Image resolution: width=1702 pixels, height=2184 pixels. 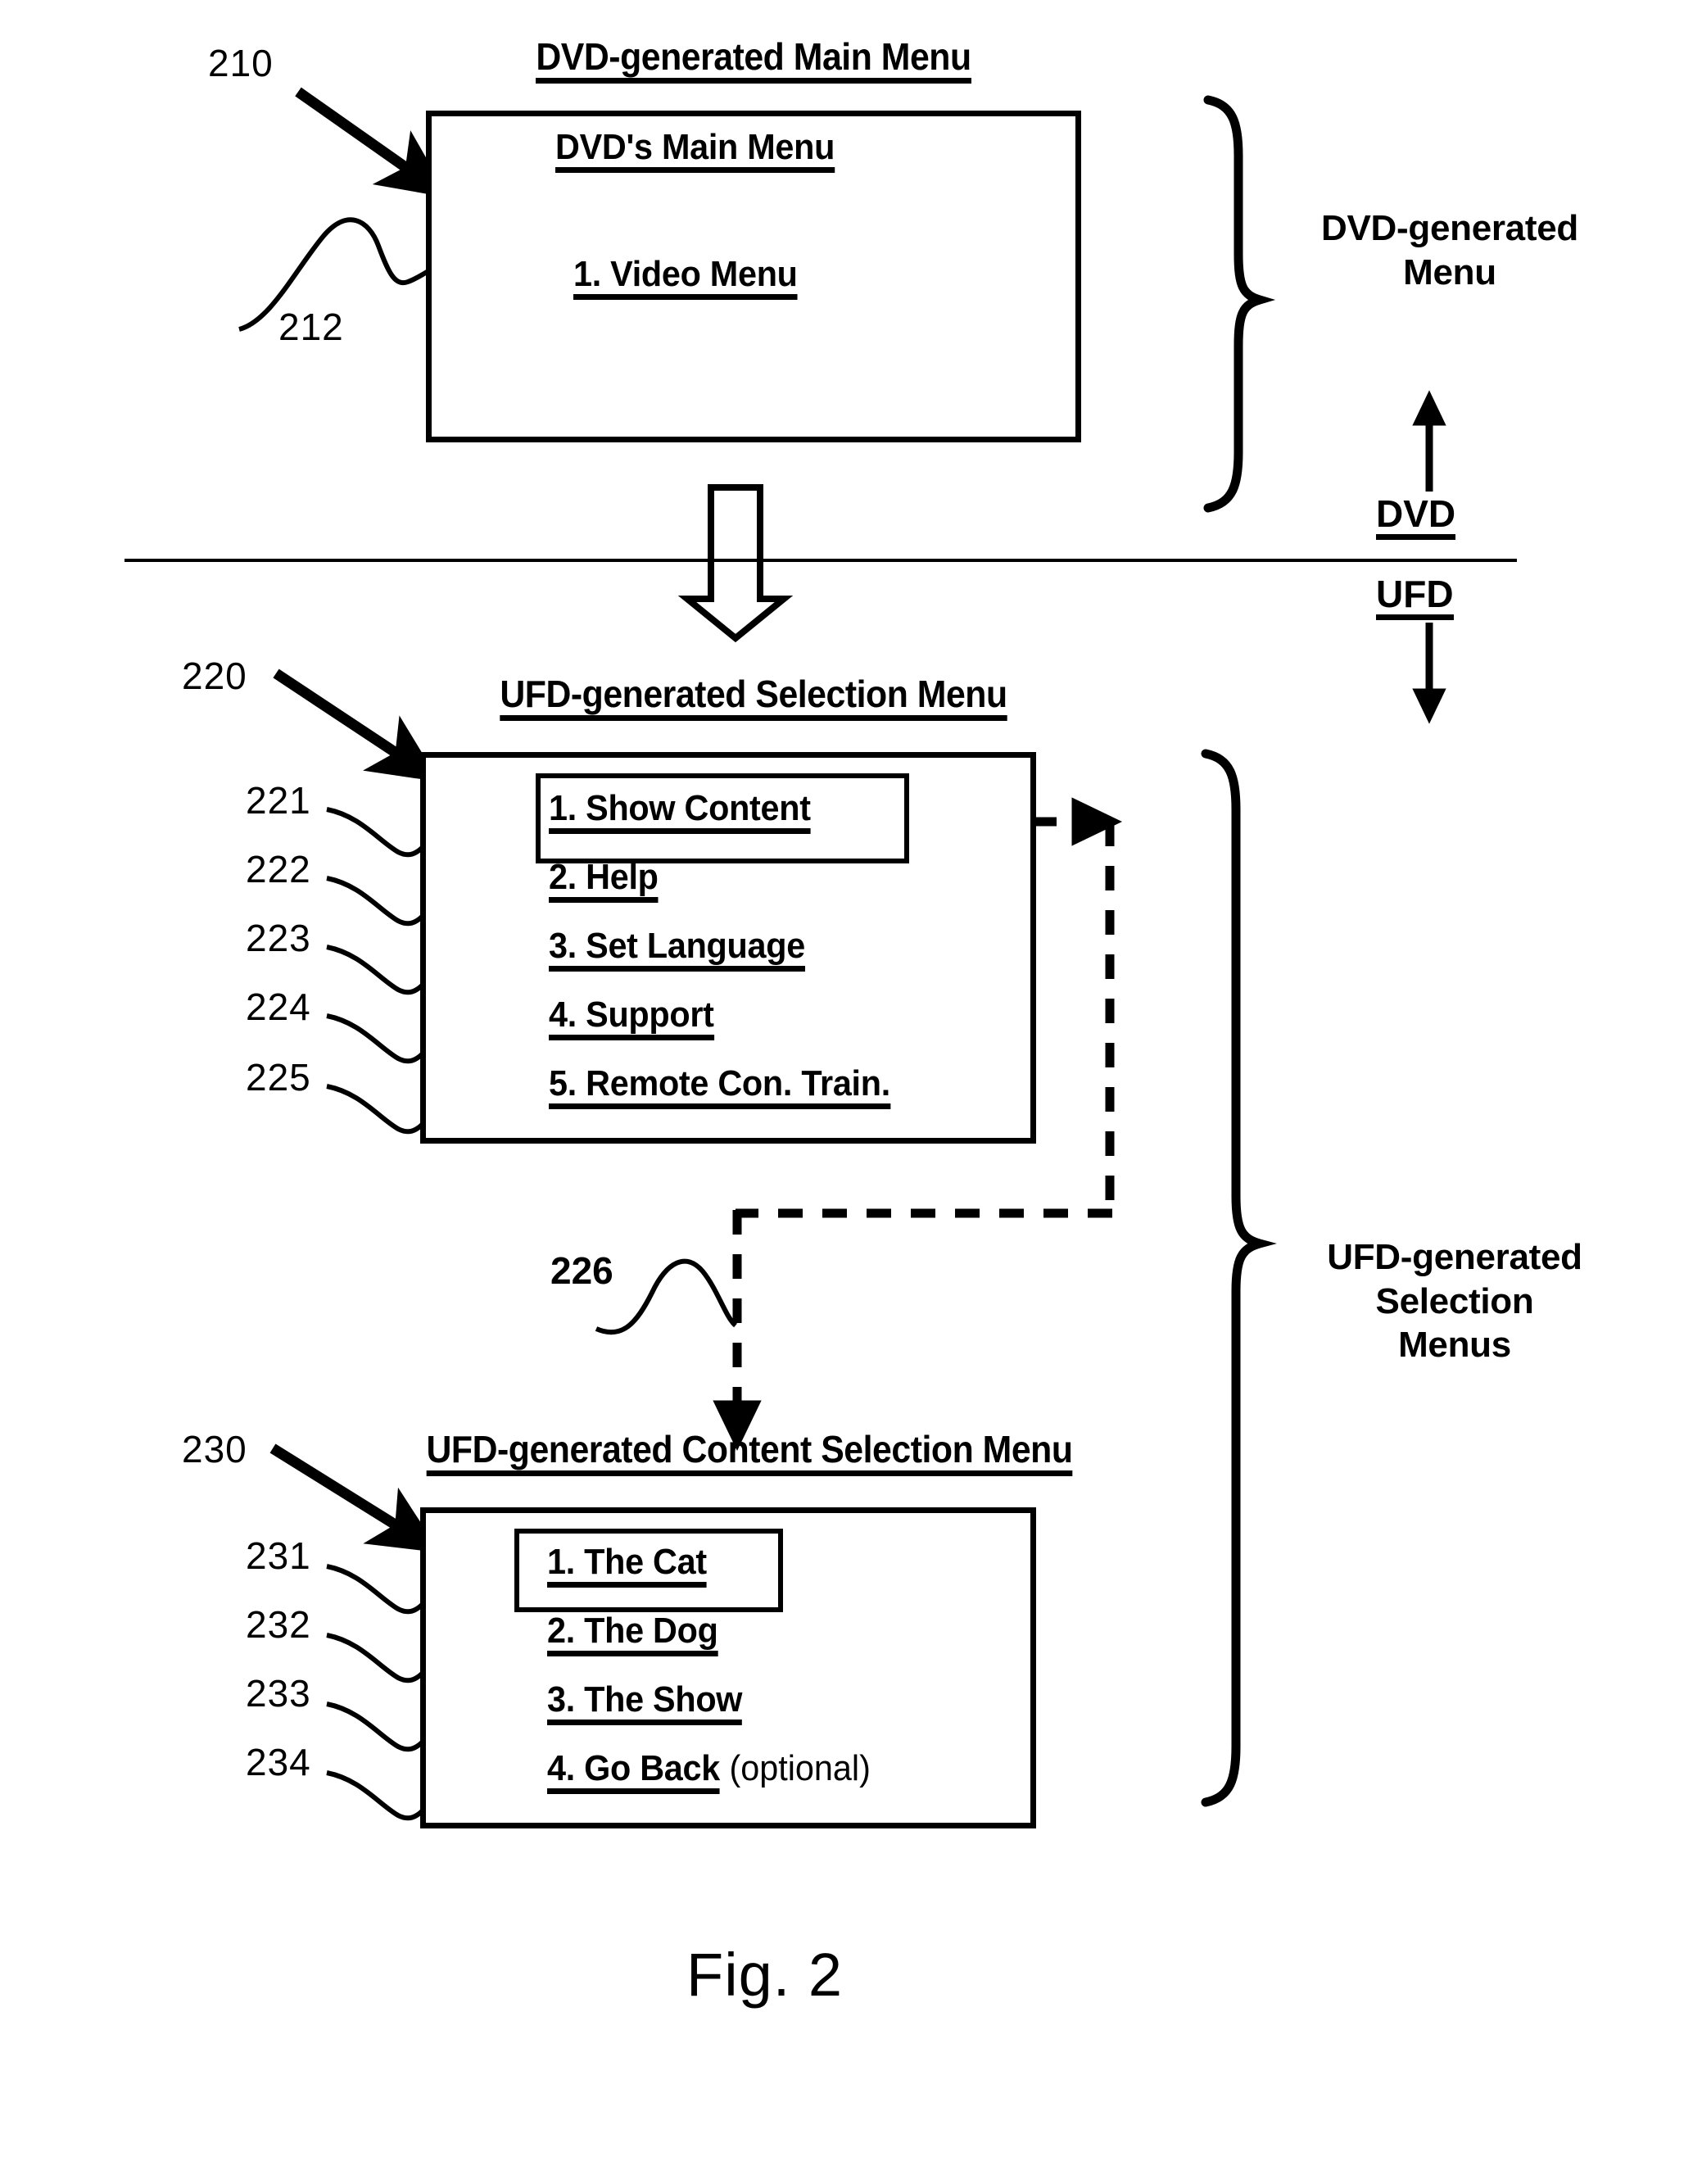 What do you see at coordinates (581, 1270) in the screenshot?
I see `ref-226: 226` at bounding box center [581, 1270].